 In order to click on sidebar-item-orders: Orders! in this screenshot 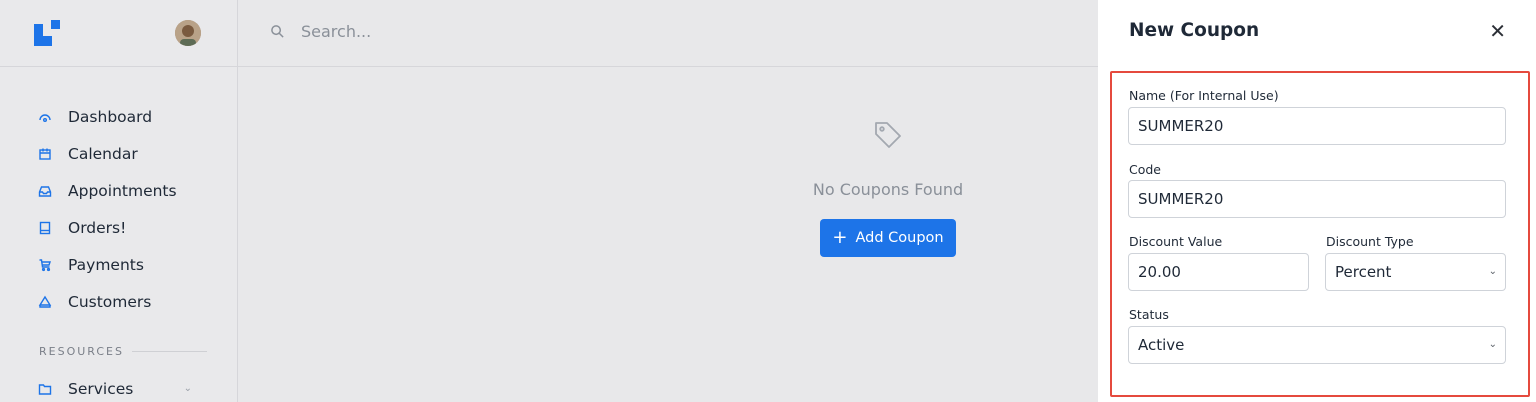, I will do `click(119, 227)`.